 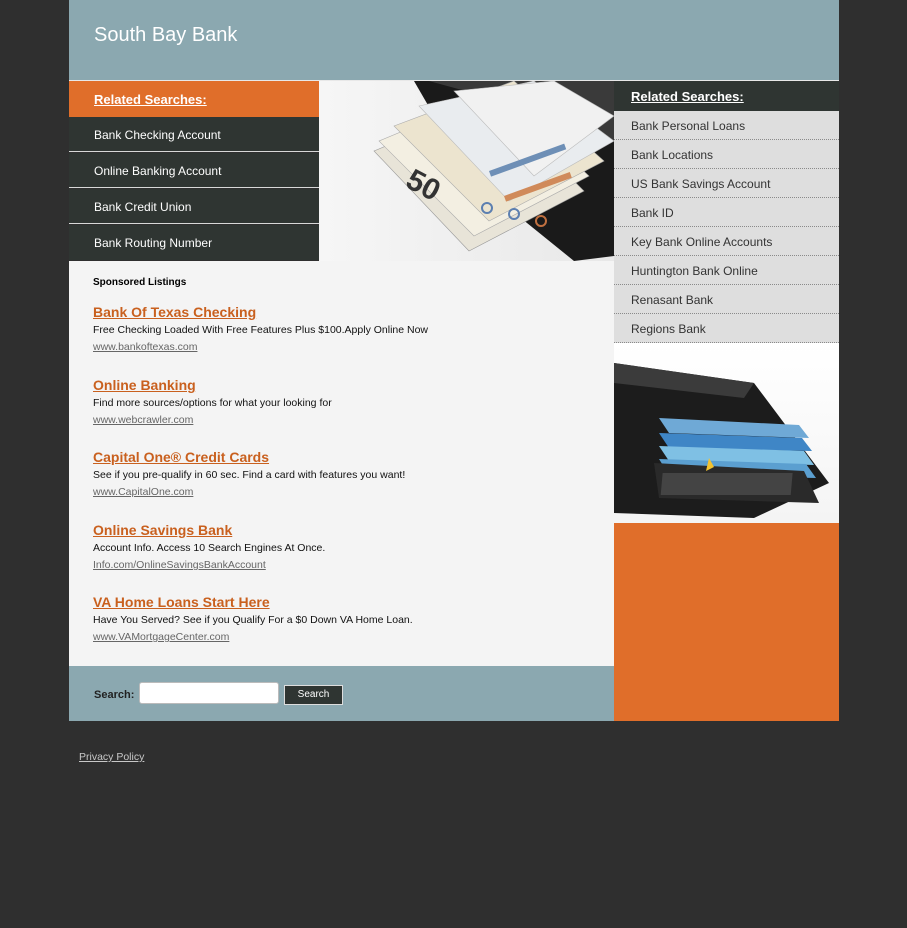 I want to click on right-nav-item-us-bank-savings: US Bank Savings Account, so click(x=726, y=183).